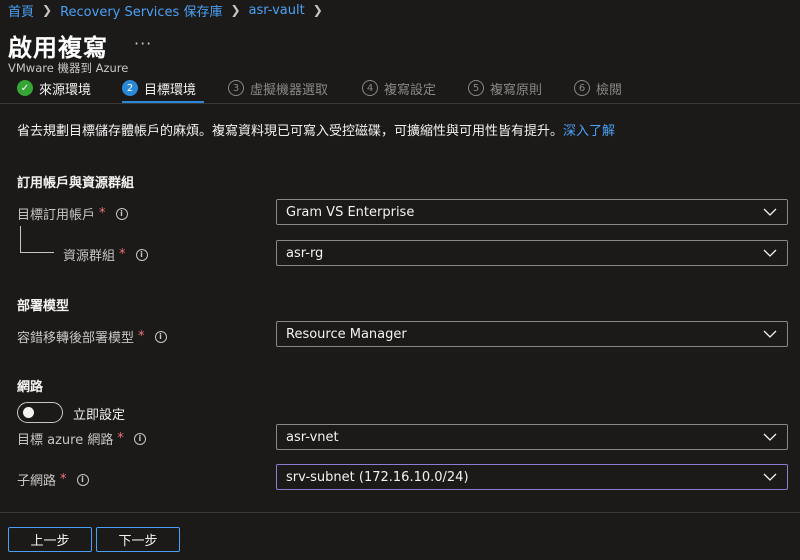 This screenshot has height=560, width=800. What do you see at coordinates (56, 215) in the screenshot?
I see `field-label-text: 目標訂用帳戶` at bounding box center [56, 215].